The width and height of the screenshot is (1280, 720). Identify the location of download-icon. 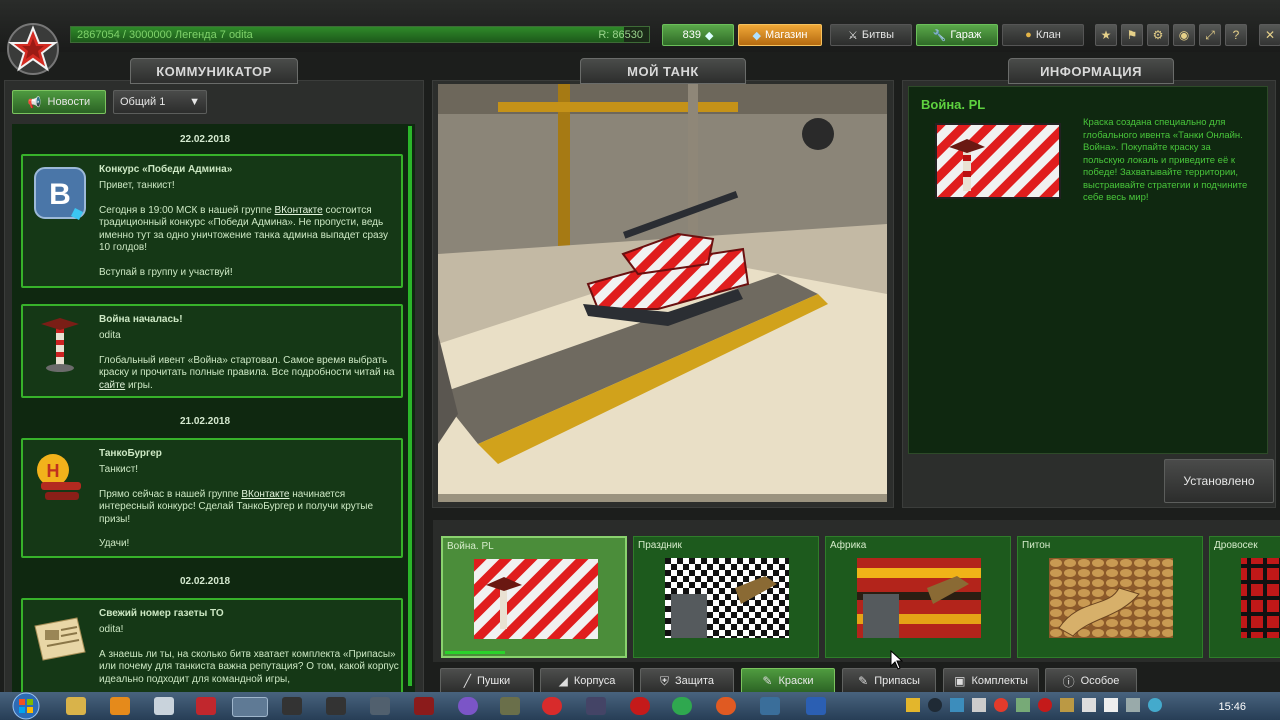
(206, 706).